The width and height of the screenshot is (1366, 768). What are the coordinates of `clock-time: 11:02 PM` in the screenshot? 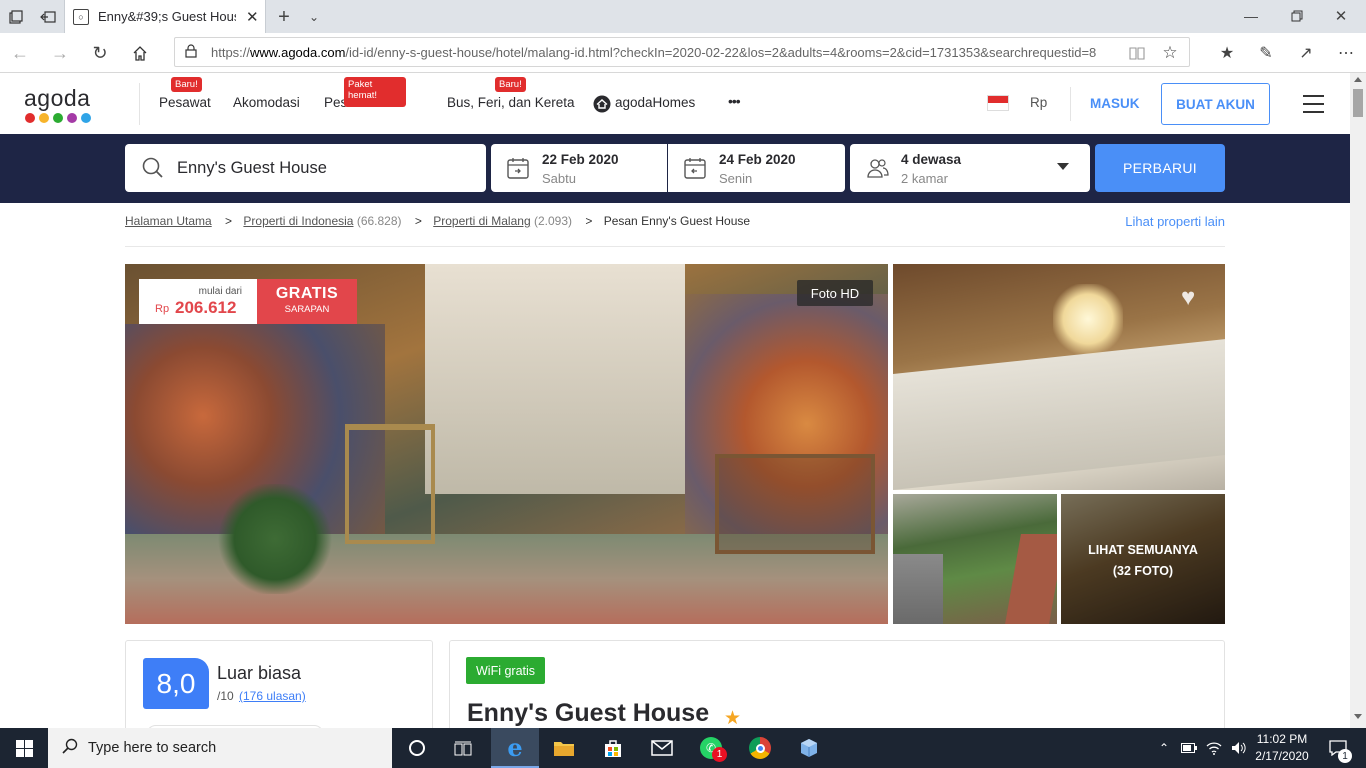 It's located at (1282, 739).